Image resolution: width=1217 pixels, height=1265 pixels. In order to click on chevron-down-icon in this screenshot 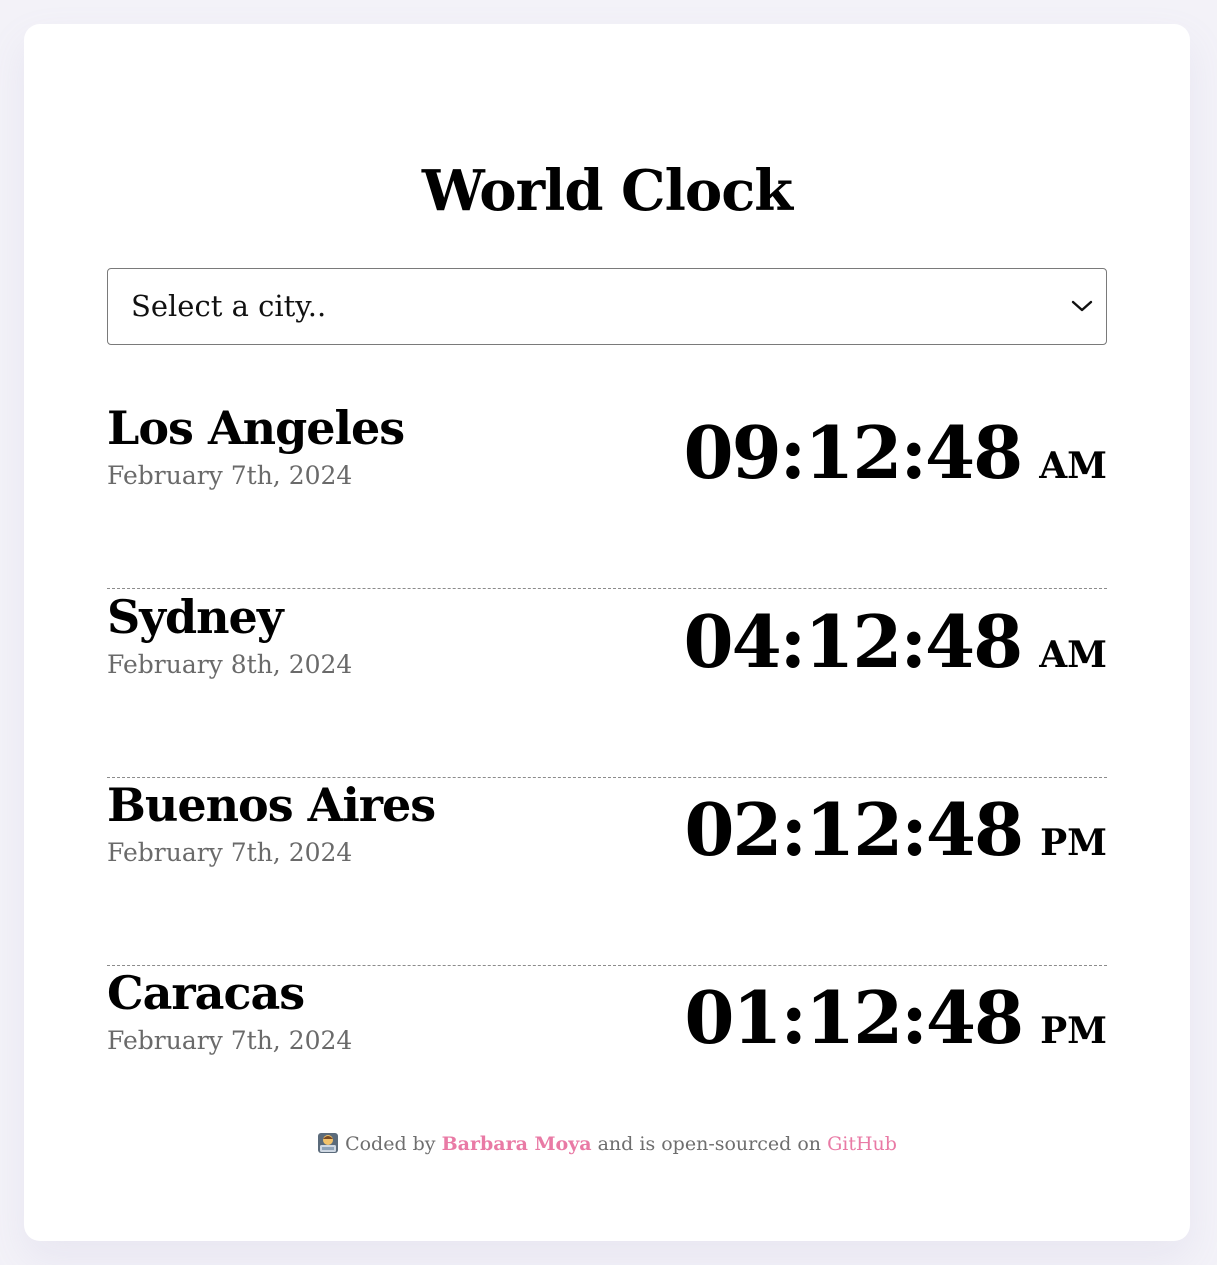, I will do `click(1082, 306)`.